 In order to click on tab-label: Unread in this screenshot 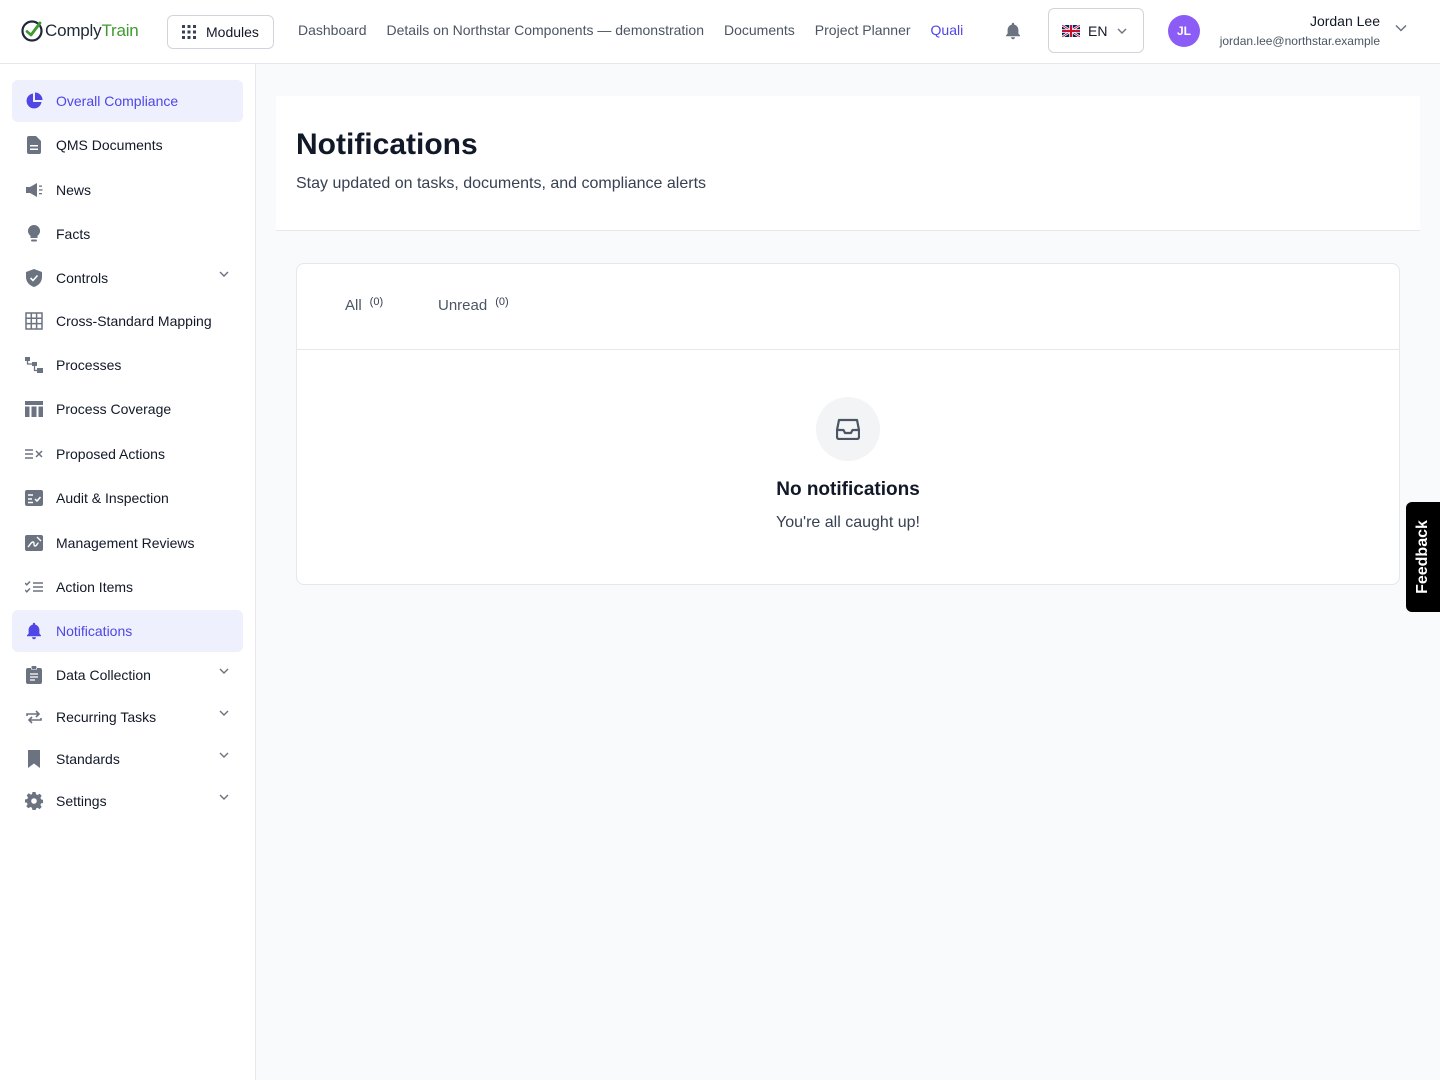, I will do `click(463, 305)`.